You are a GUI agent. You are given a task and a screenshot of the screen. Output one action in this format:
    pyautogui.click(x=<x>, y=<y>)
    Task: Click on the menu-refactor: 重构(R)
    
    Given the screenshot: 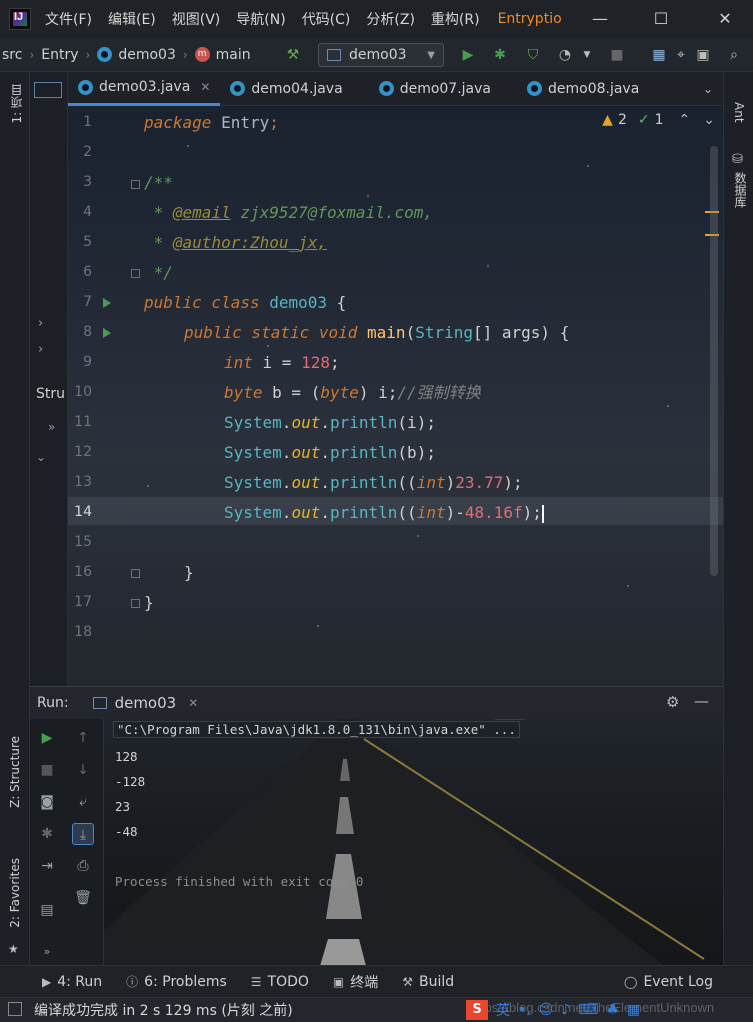 What is the action you would take?
    pyautogui.click(x=455, y=19)
    